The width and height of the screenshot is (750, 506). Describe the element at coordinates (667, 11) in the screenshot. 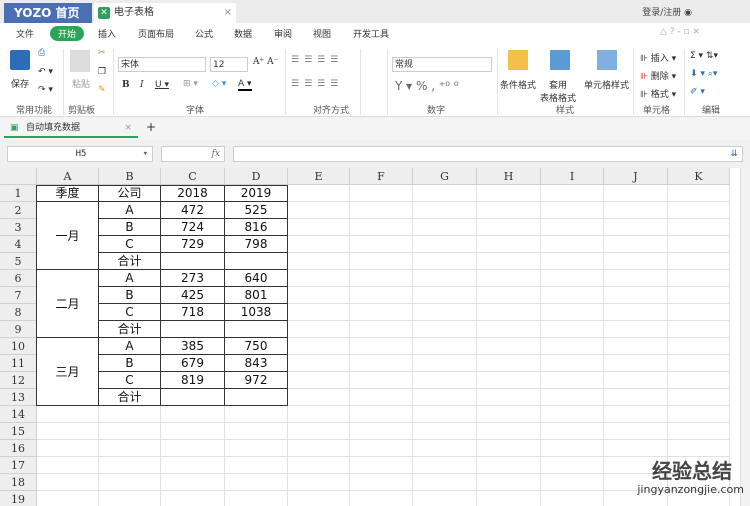

I see `login-link: 登录/注册 ◉` at that location.